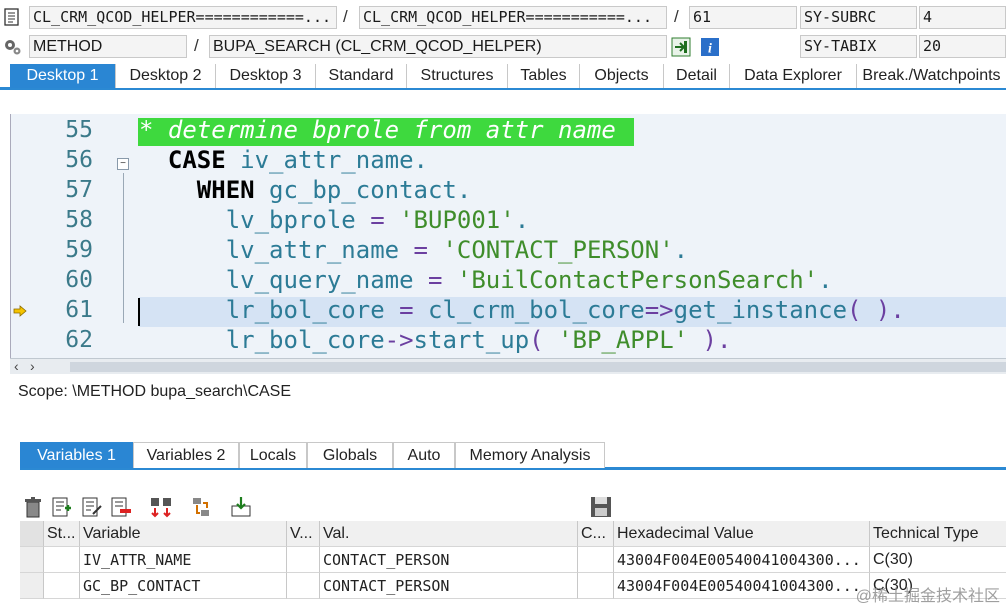 The image size is (1006, 608). Describe the element at coordinates (16, 366) in the screenshot. I see `scroll-left-icon: ‹` at that location.